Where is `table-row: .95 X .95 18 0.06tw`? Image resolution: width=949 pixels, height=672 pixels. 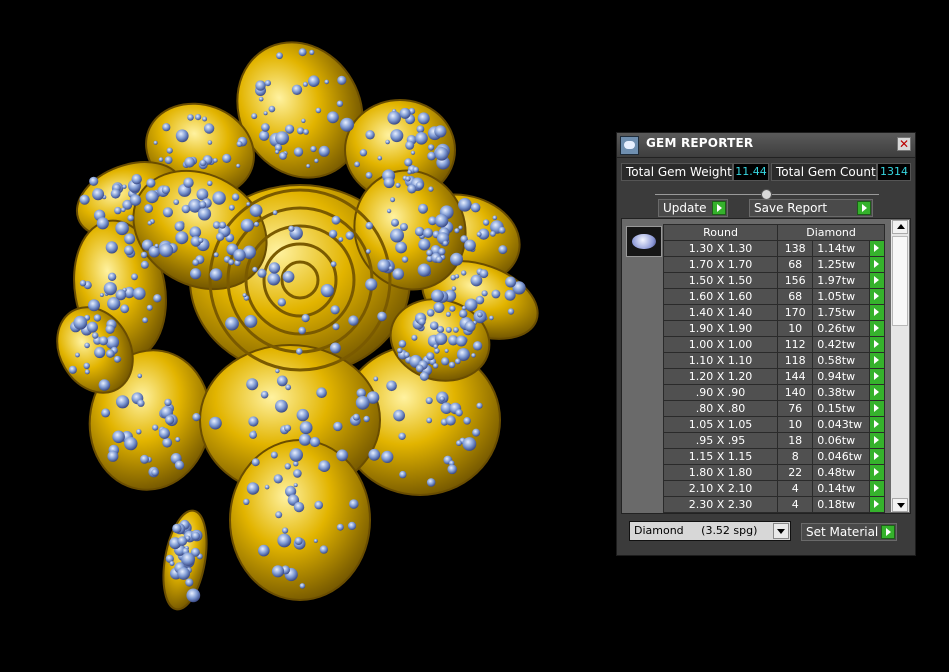 table-row: .95 X .95 18 0.06tw is located at coordinates (774, 440).